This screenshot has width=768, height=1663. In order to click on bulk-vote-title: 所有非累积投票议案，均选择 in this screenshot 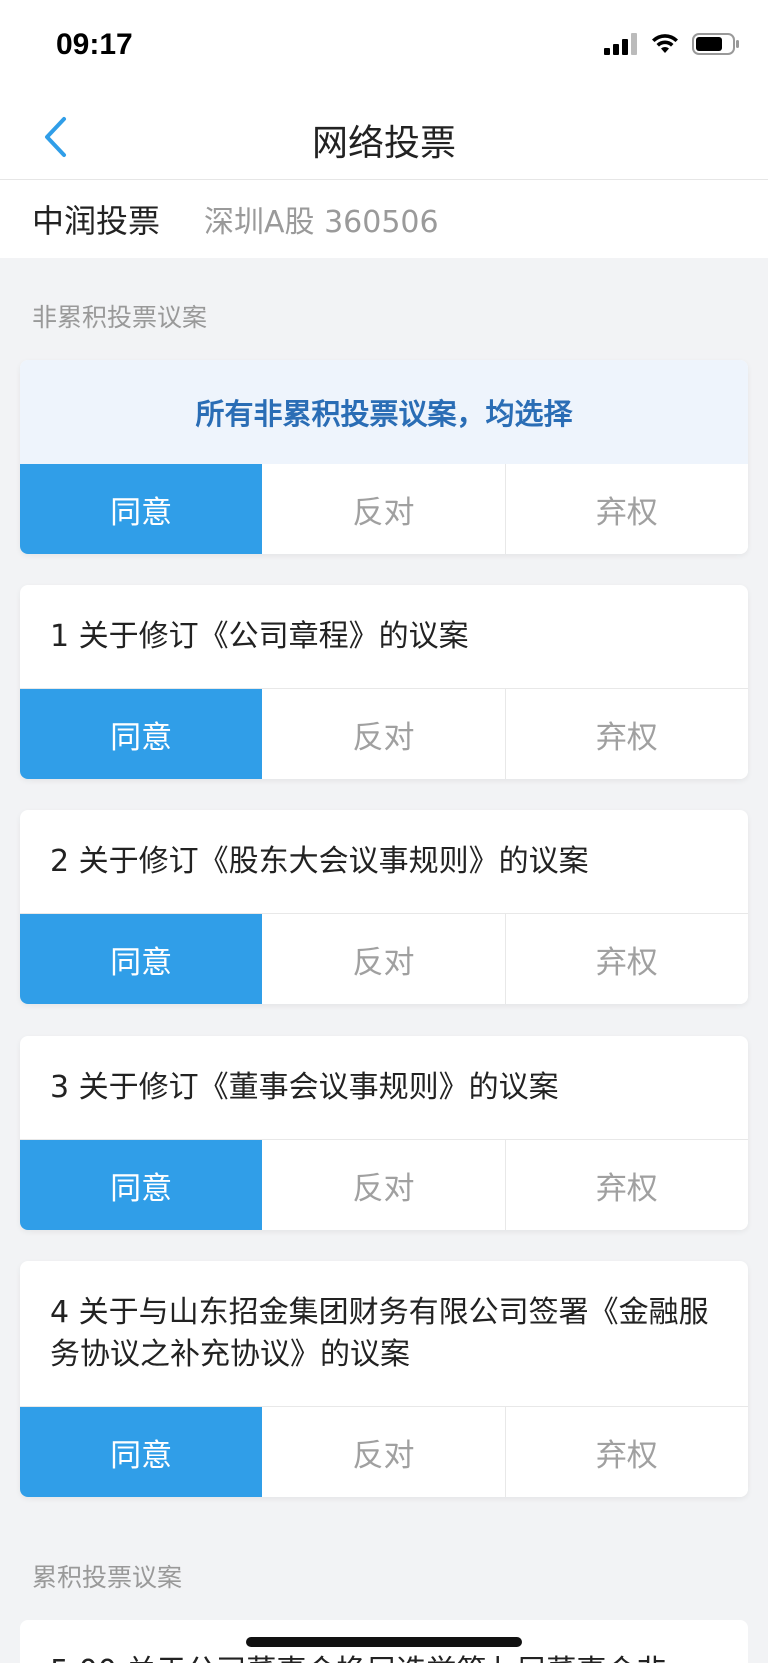, I will do `click(384, 412)`.